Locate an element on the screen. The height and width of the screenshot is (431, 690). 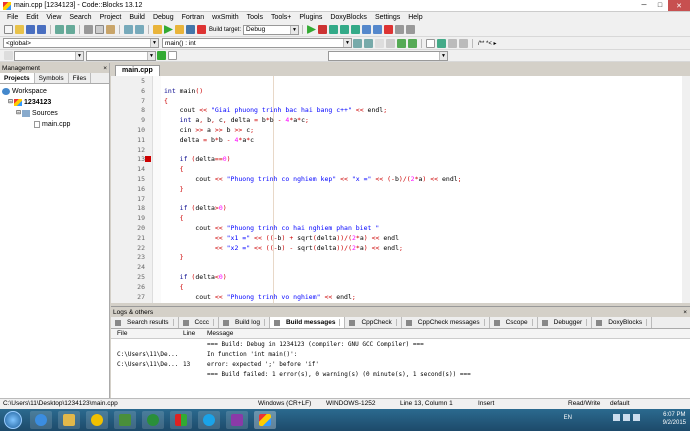
toggle-icon is located at coordinates (8, 55).